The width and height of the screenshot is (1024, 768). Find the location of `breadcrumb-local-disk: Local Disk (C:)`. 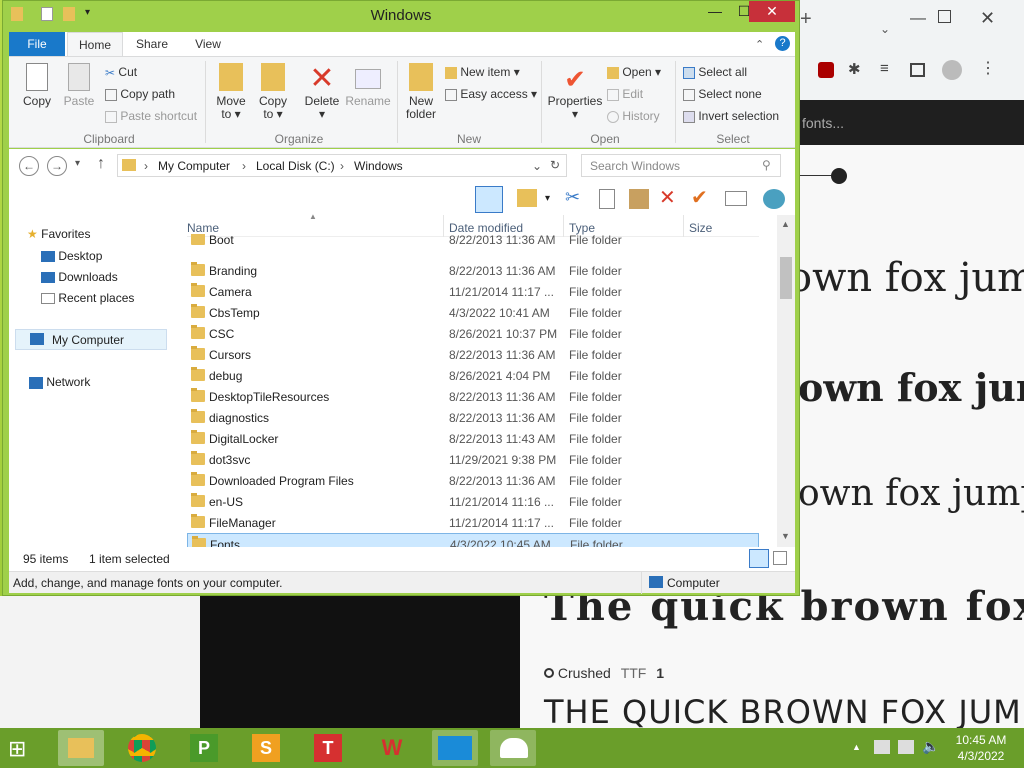

breadcrumb-local-disk: Local Disk (C:) is located at coordinates (295, 166).